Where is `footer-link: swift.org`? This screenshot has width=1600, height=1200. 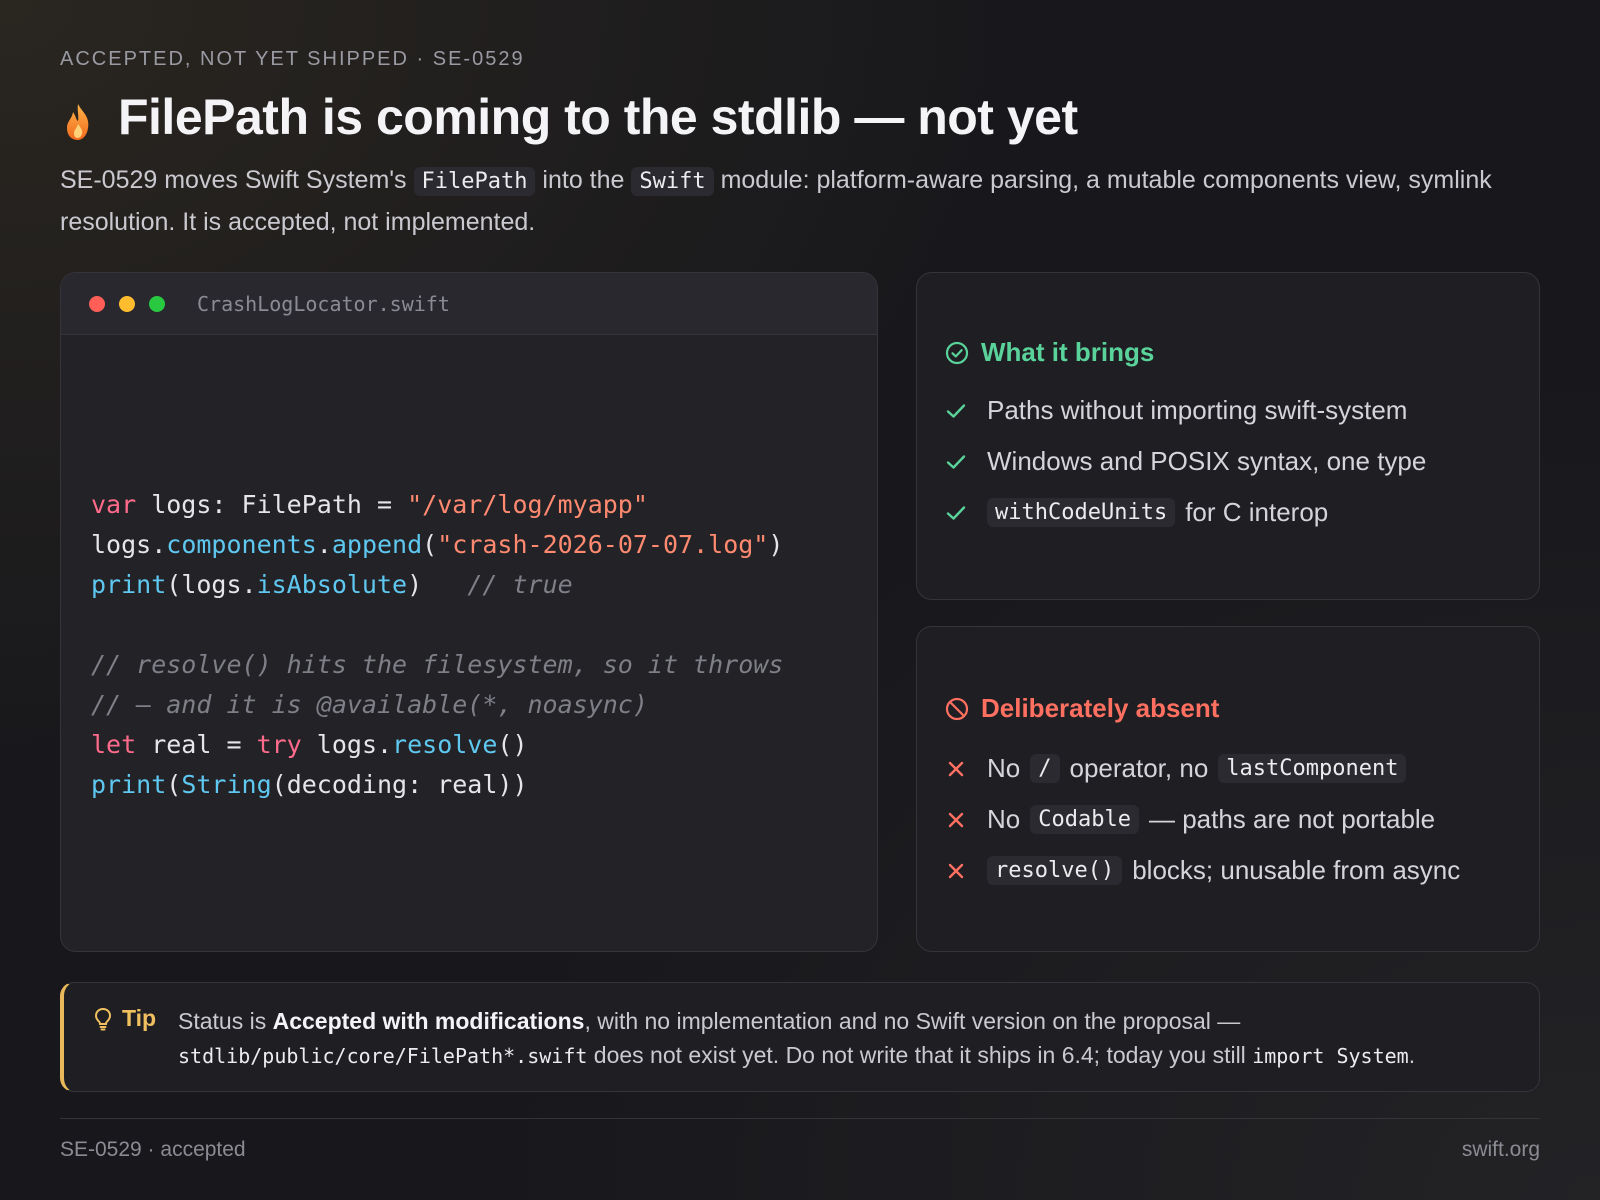
footer-link: swift.org is located at coordinates (1501, 1150).